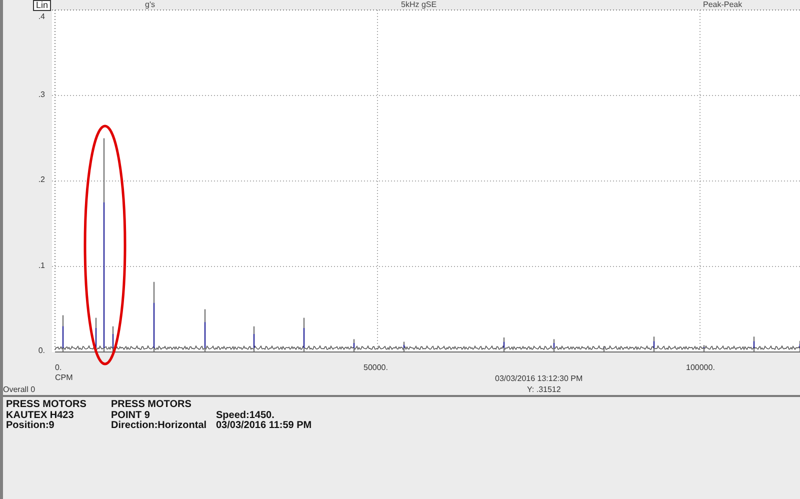 The image size is (800, 499). I want to click on info-text: KAUTEX H423, so click(40, 415).